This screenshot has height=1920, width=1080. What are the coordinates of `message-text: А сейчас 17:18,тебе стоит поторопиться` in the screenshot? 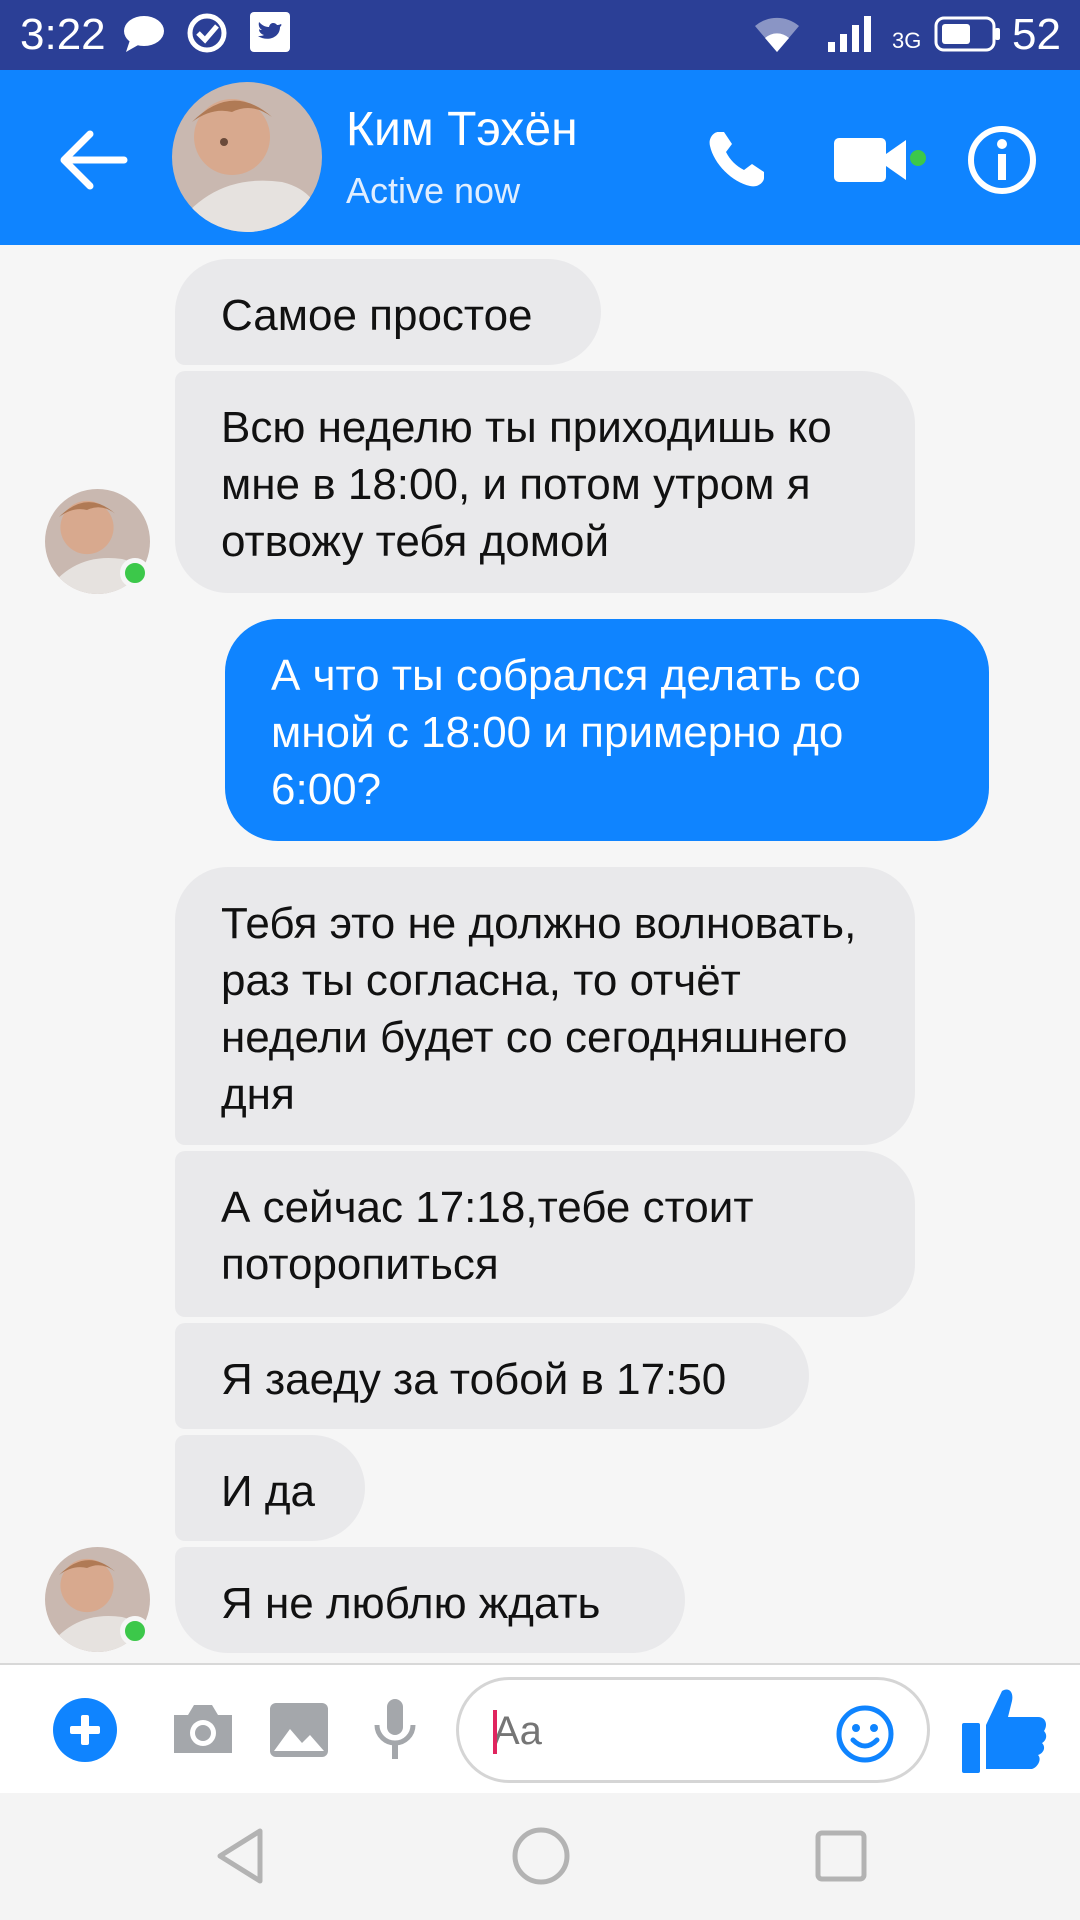 It's located at (487, 1236).